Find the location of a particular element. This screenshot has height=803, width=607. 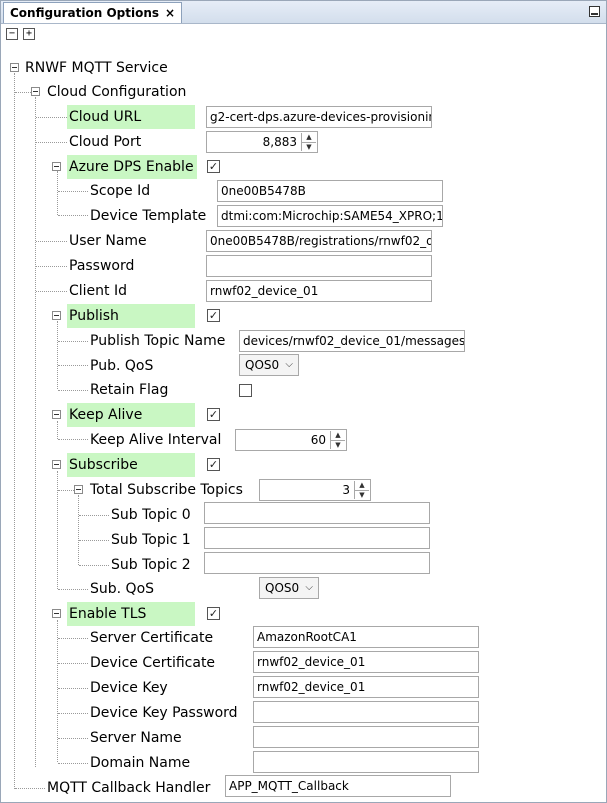

cloud-config-expander-icon is located at coordinates (35, 91).